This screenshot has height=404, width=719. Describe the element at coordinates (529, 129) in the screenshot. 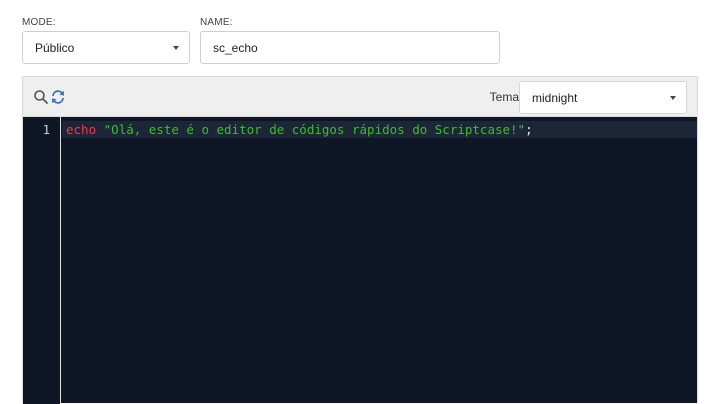

I see `code-punctuation: ;` at that location.